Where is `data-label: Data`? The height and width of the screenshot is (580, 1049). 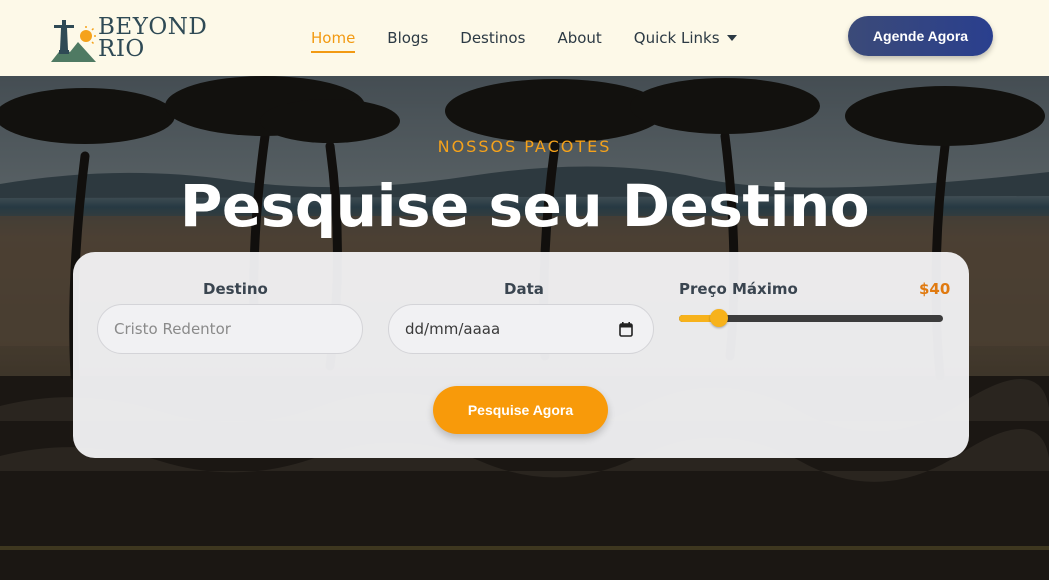 data-label: Data is located at coordinates (524, 289).